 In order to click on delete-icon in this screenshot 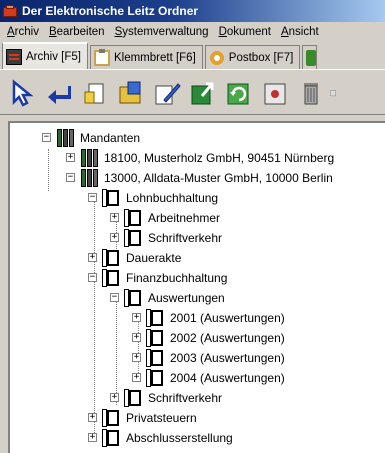, I will do `click(311, 93)`.